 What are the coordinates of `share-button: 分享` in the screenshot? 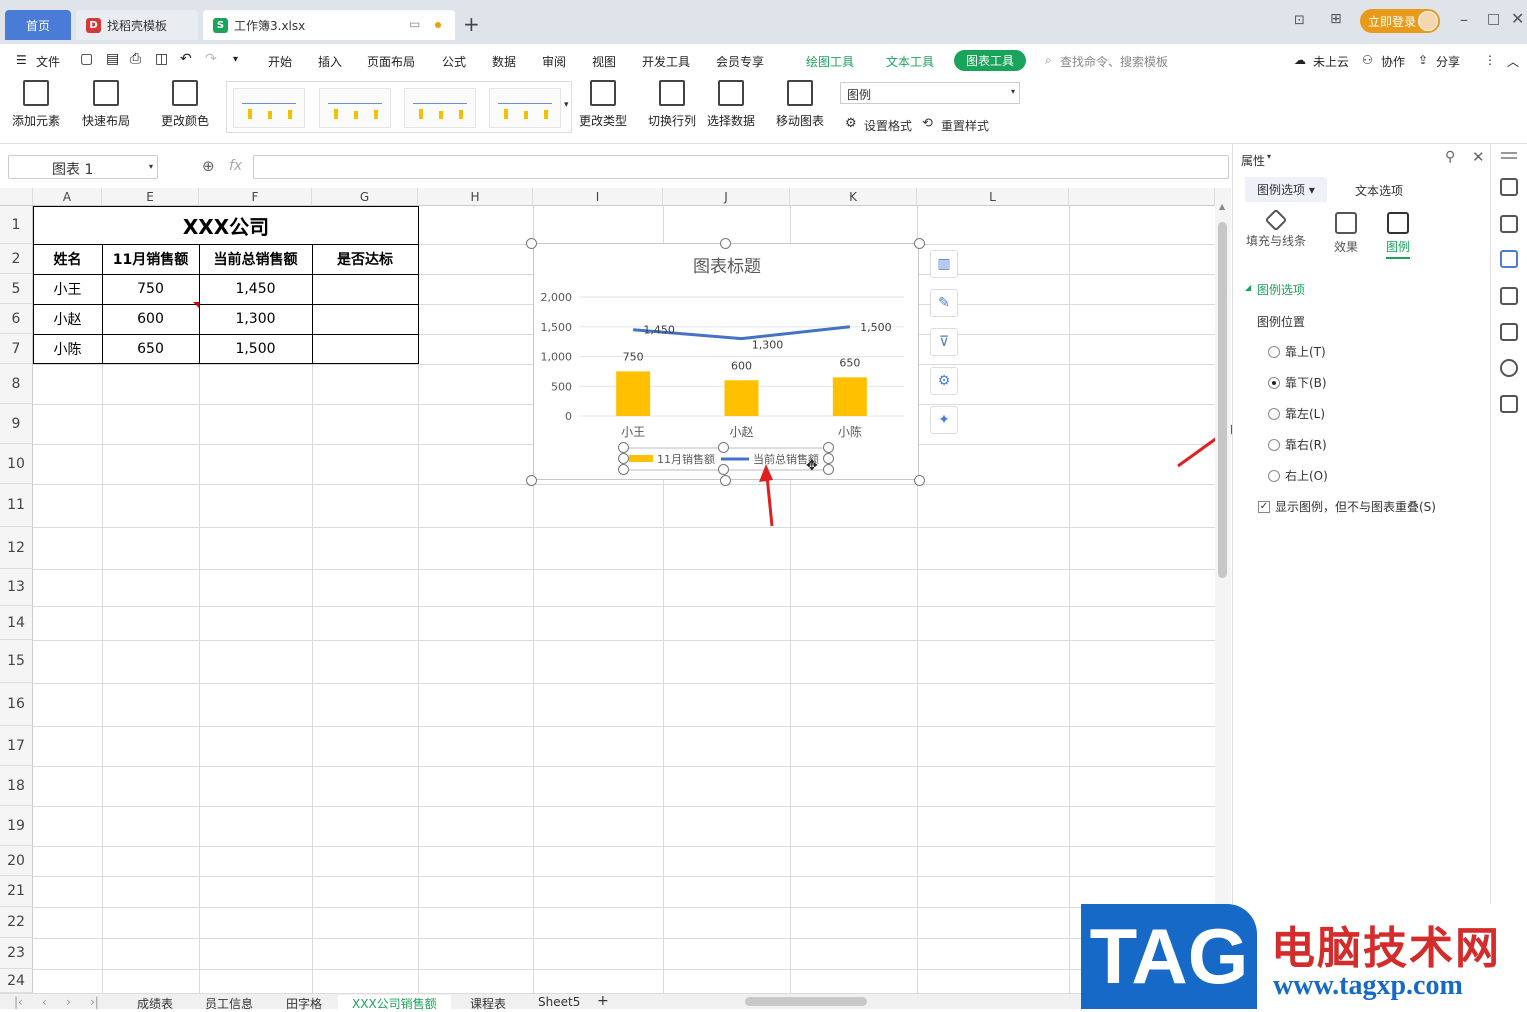 It's located at (1448, 61).